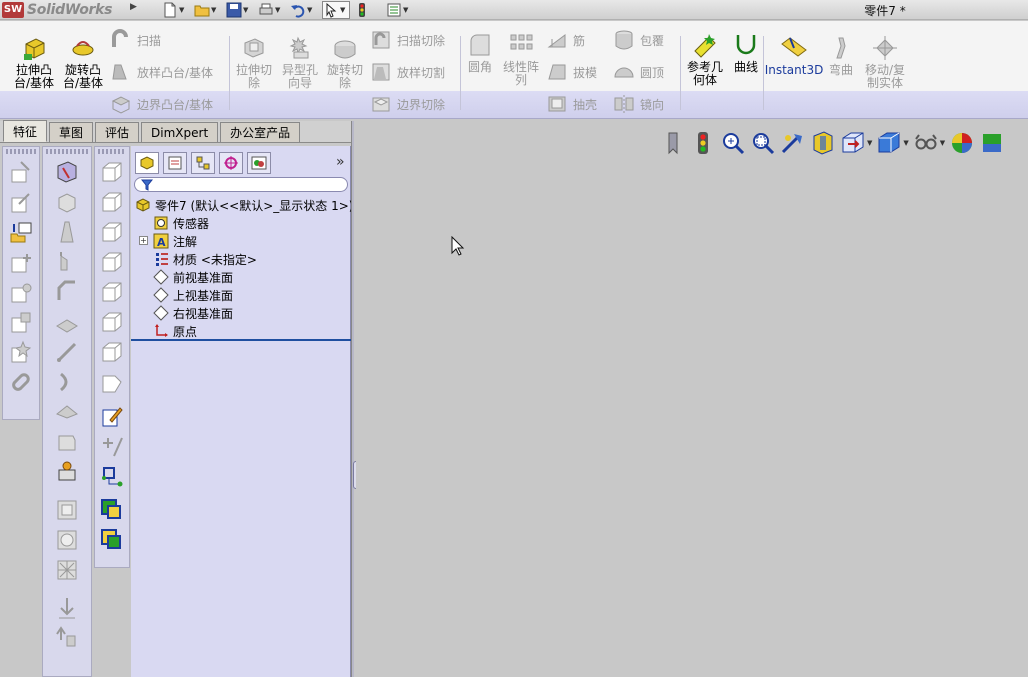  I want to click on cut-feature-button, so click(67, 202).